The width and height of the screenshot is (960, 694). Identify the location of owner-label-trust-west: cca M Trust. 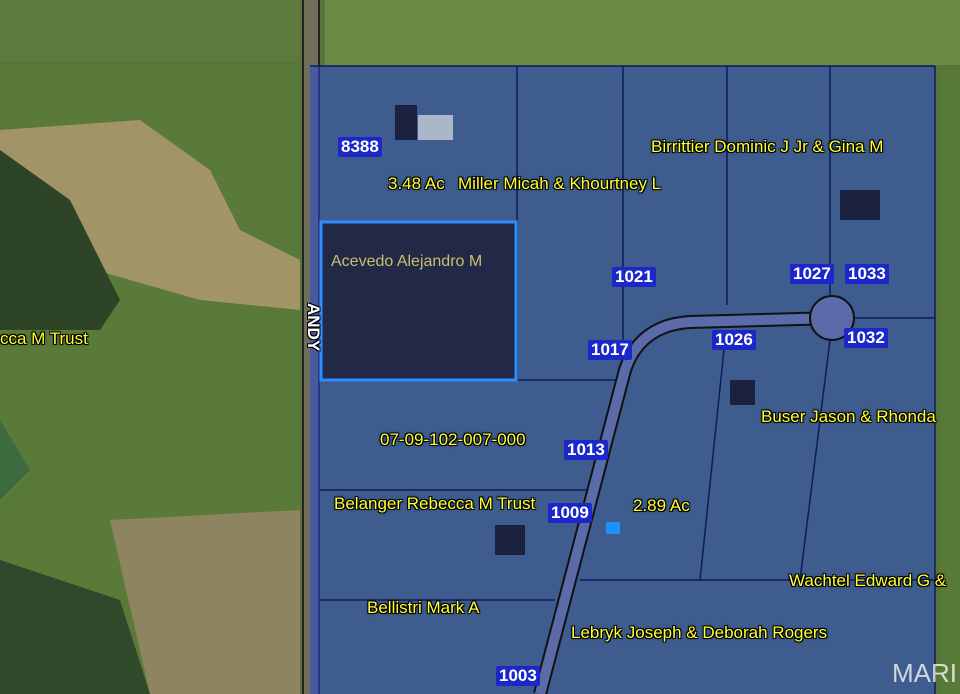
(44, 338).